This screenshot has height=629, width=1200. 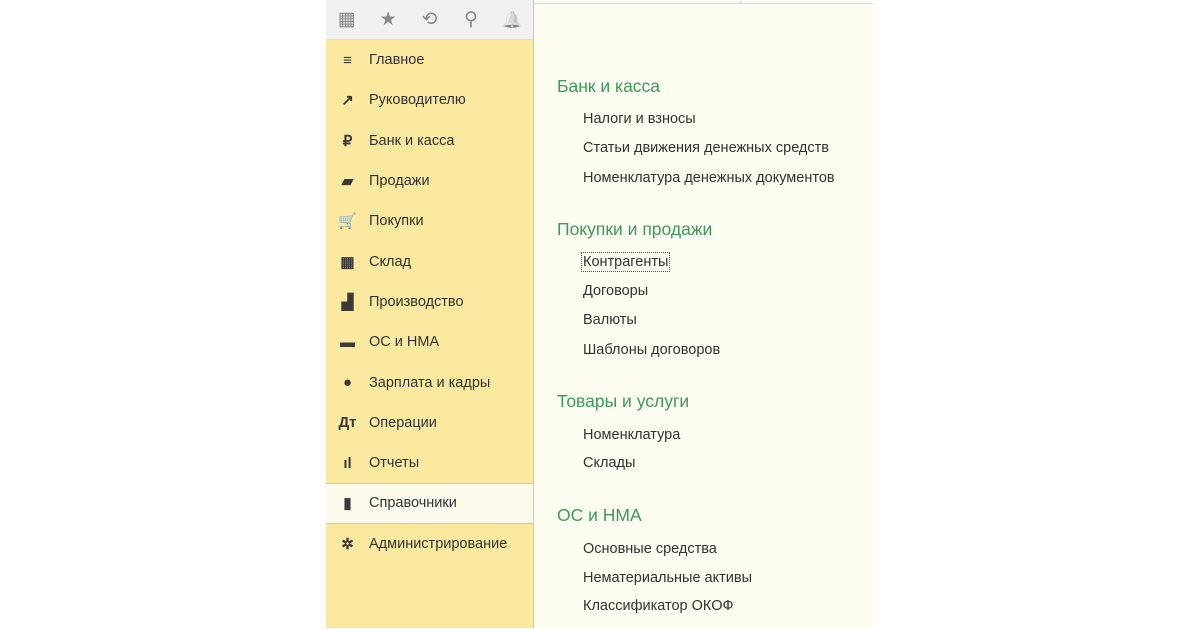 I want to click on sidebar-item-label: Операции, so click(x=403, y=422).